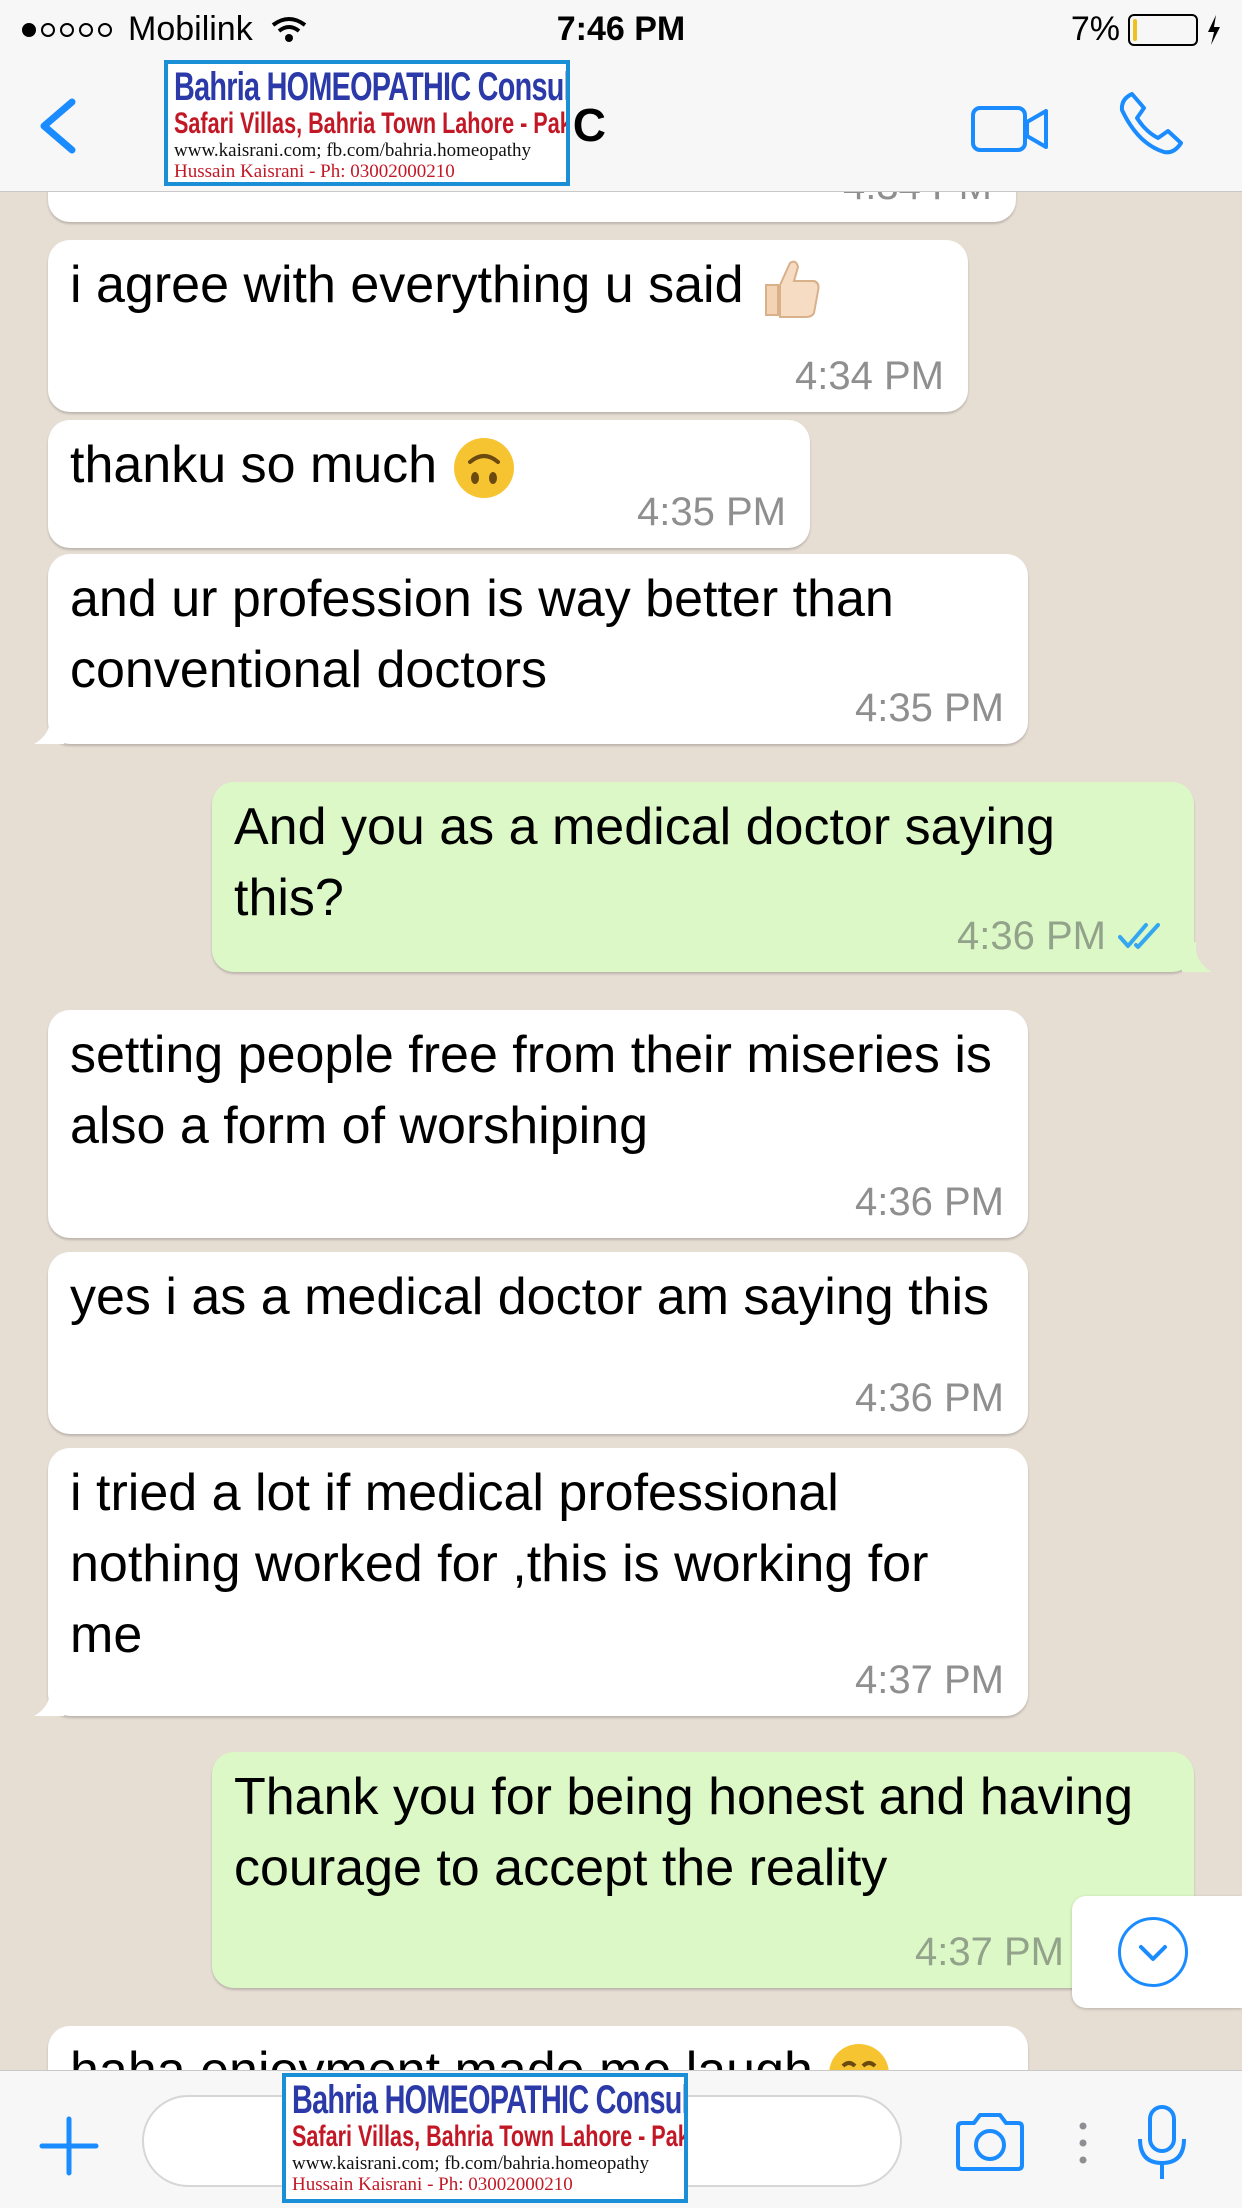  What do you see at coordinates (1083, 2143) in the screenshot?
I see `more-options-icon` at bounding box center [1083, 2143].